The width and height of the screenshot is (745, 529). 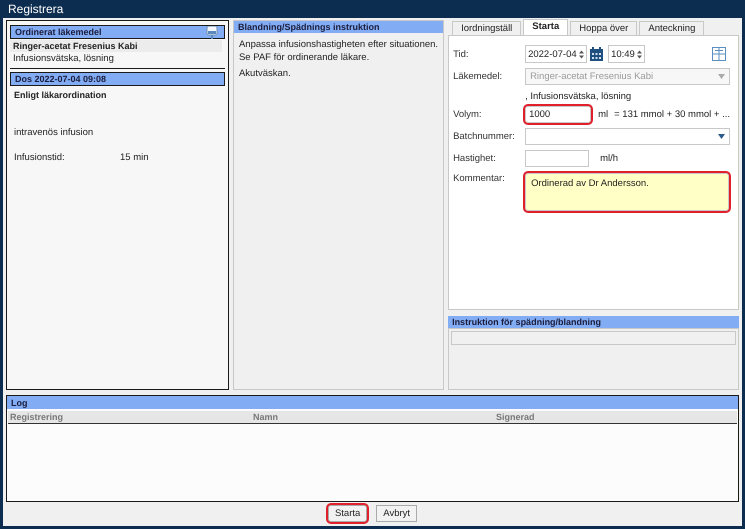 What do you see at coordinates (212, 32) in the screenshot?
I see `infusion-bag-icon` at bounding box center [212, 32].